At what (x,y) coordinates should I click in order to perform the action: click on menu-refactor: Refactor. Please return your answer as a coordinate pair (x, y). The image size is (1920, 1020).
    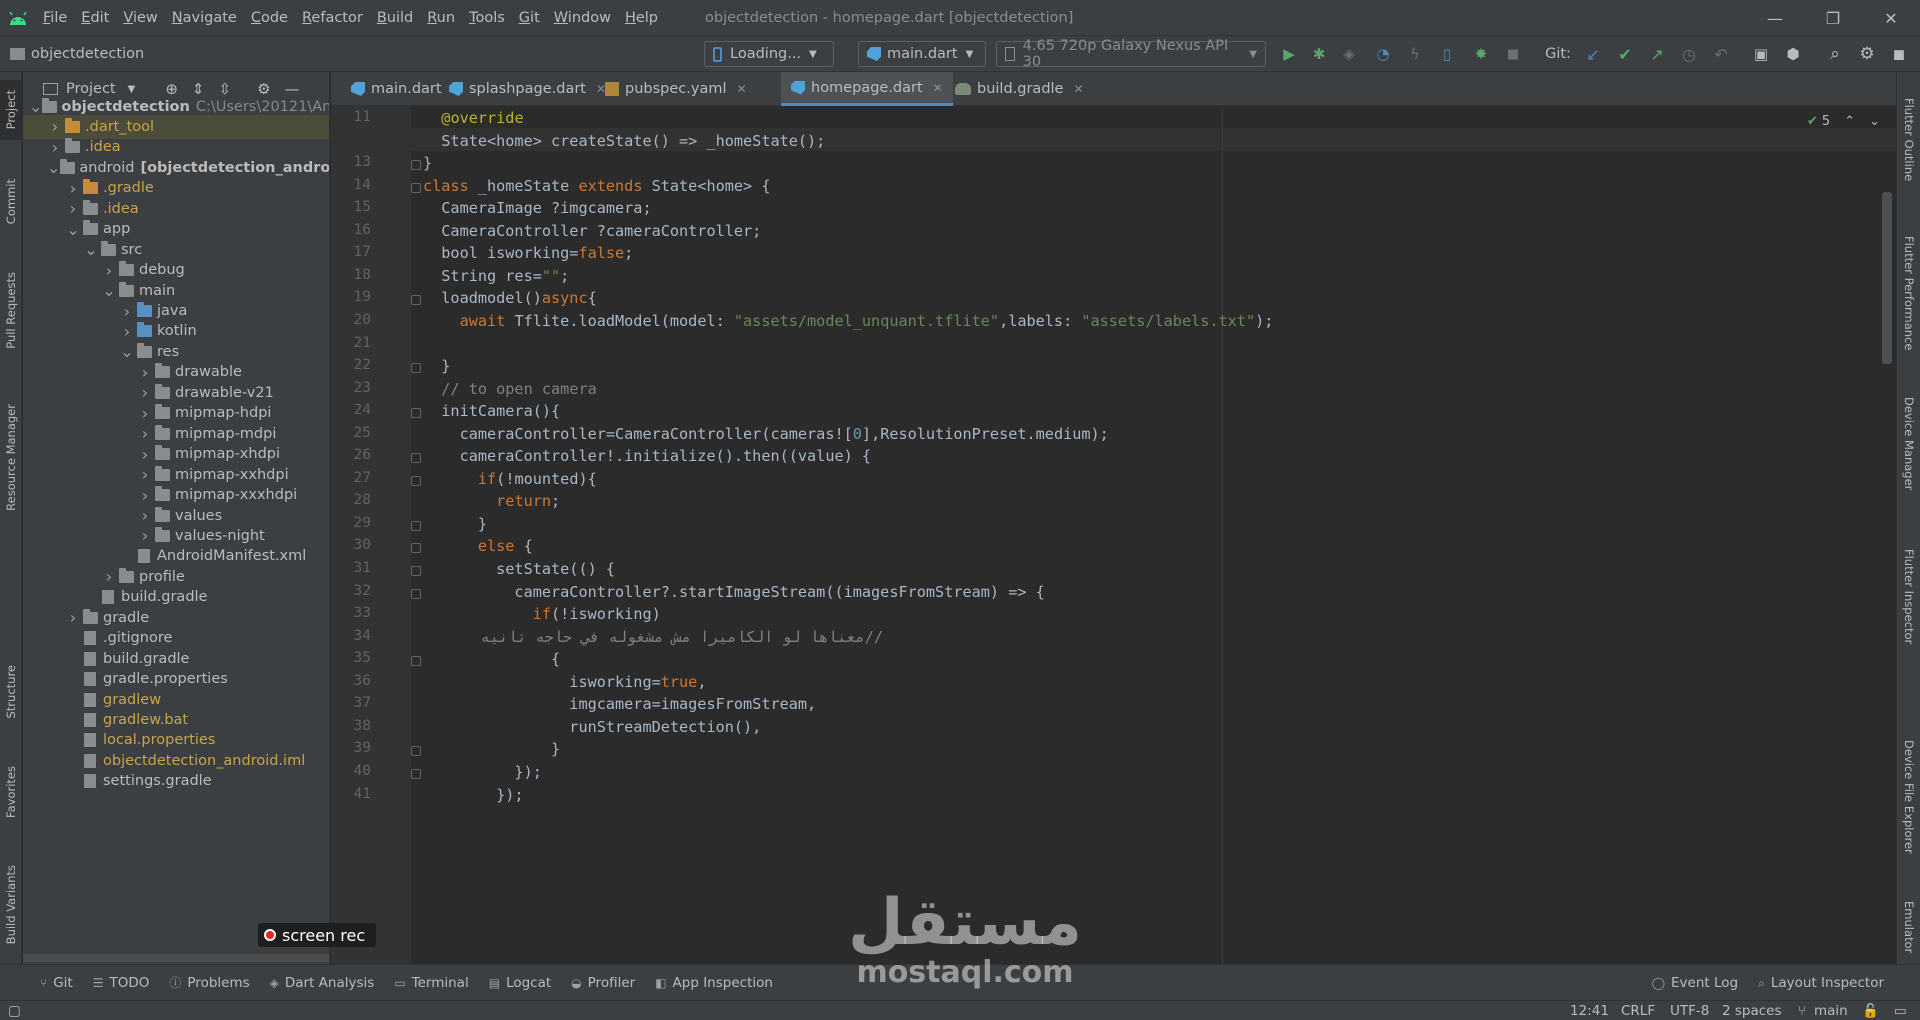
    Looking at the image, I should click on (332, 18).